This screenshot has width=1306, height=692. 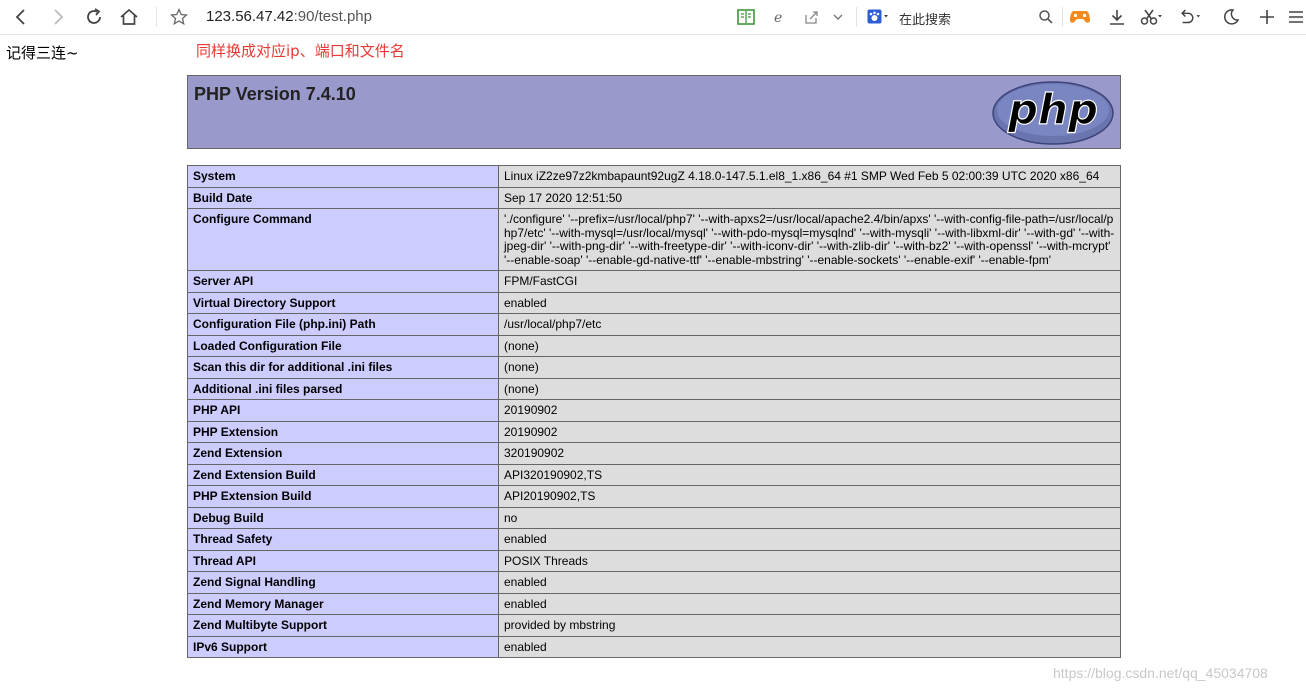 What do you see at coordinates (1152, 17) in the screenshot?
I see `screenshot-scissors-icon` at bounding box center [1152, 17].